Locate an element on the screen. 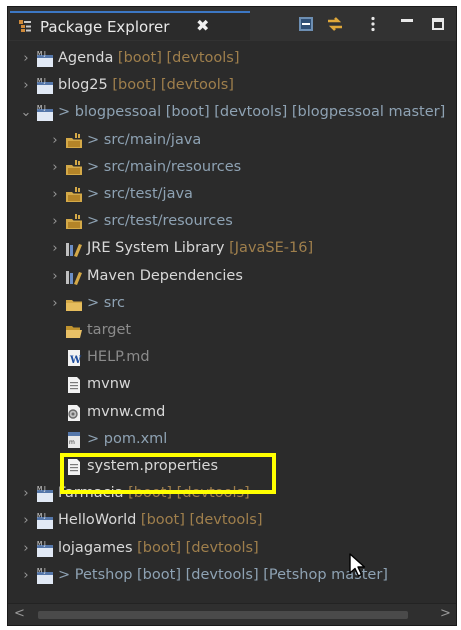 The image size is (461, 630). tree-item: W HELP.md is located at coordinates (232, 357).